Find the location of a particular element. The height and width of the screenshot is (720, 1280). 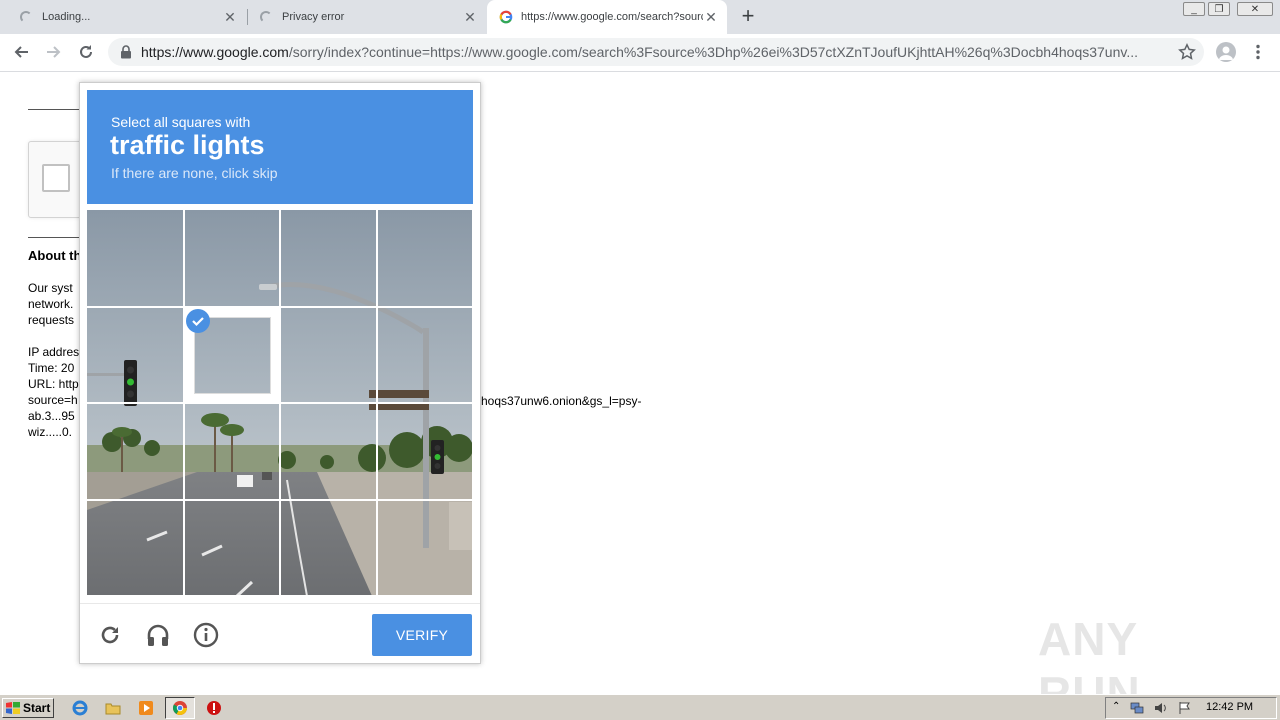

challenge-instruction: Select all squares with is located at coordinates (181, 122).